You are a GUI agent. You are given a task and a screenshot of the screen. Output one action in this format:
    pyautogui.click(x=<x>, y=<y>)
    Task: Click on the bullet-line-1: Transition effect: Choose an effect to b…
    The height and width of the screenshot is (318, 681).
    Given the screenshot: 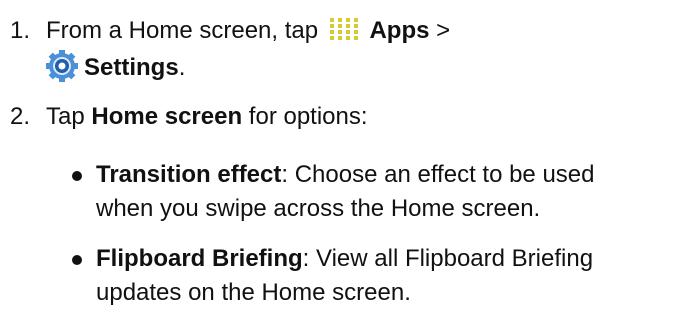 What is the action you would take?
    pyautogui.click(x=345, y=175)
    